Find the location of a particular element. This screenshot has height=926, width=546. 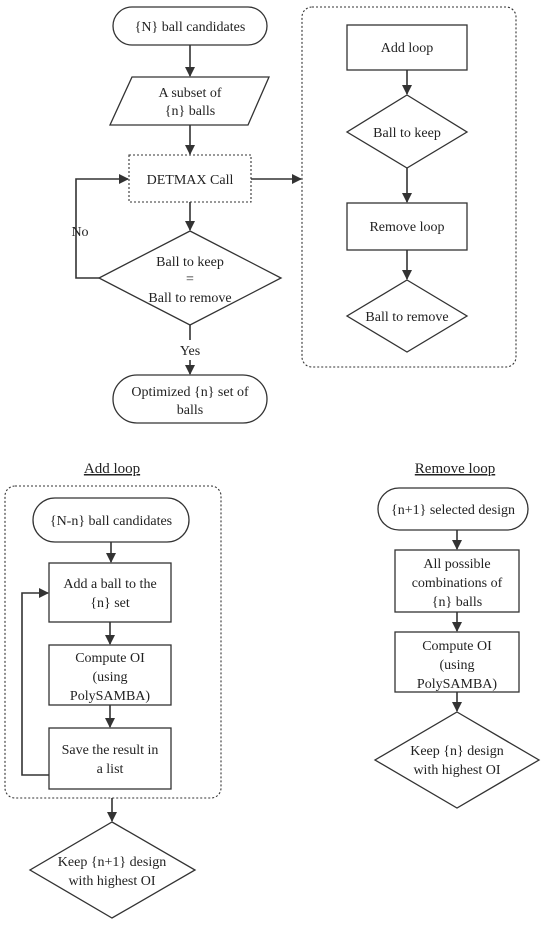

add-ball-box is located at coordinates (110, 592).